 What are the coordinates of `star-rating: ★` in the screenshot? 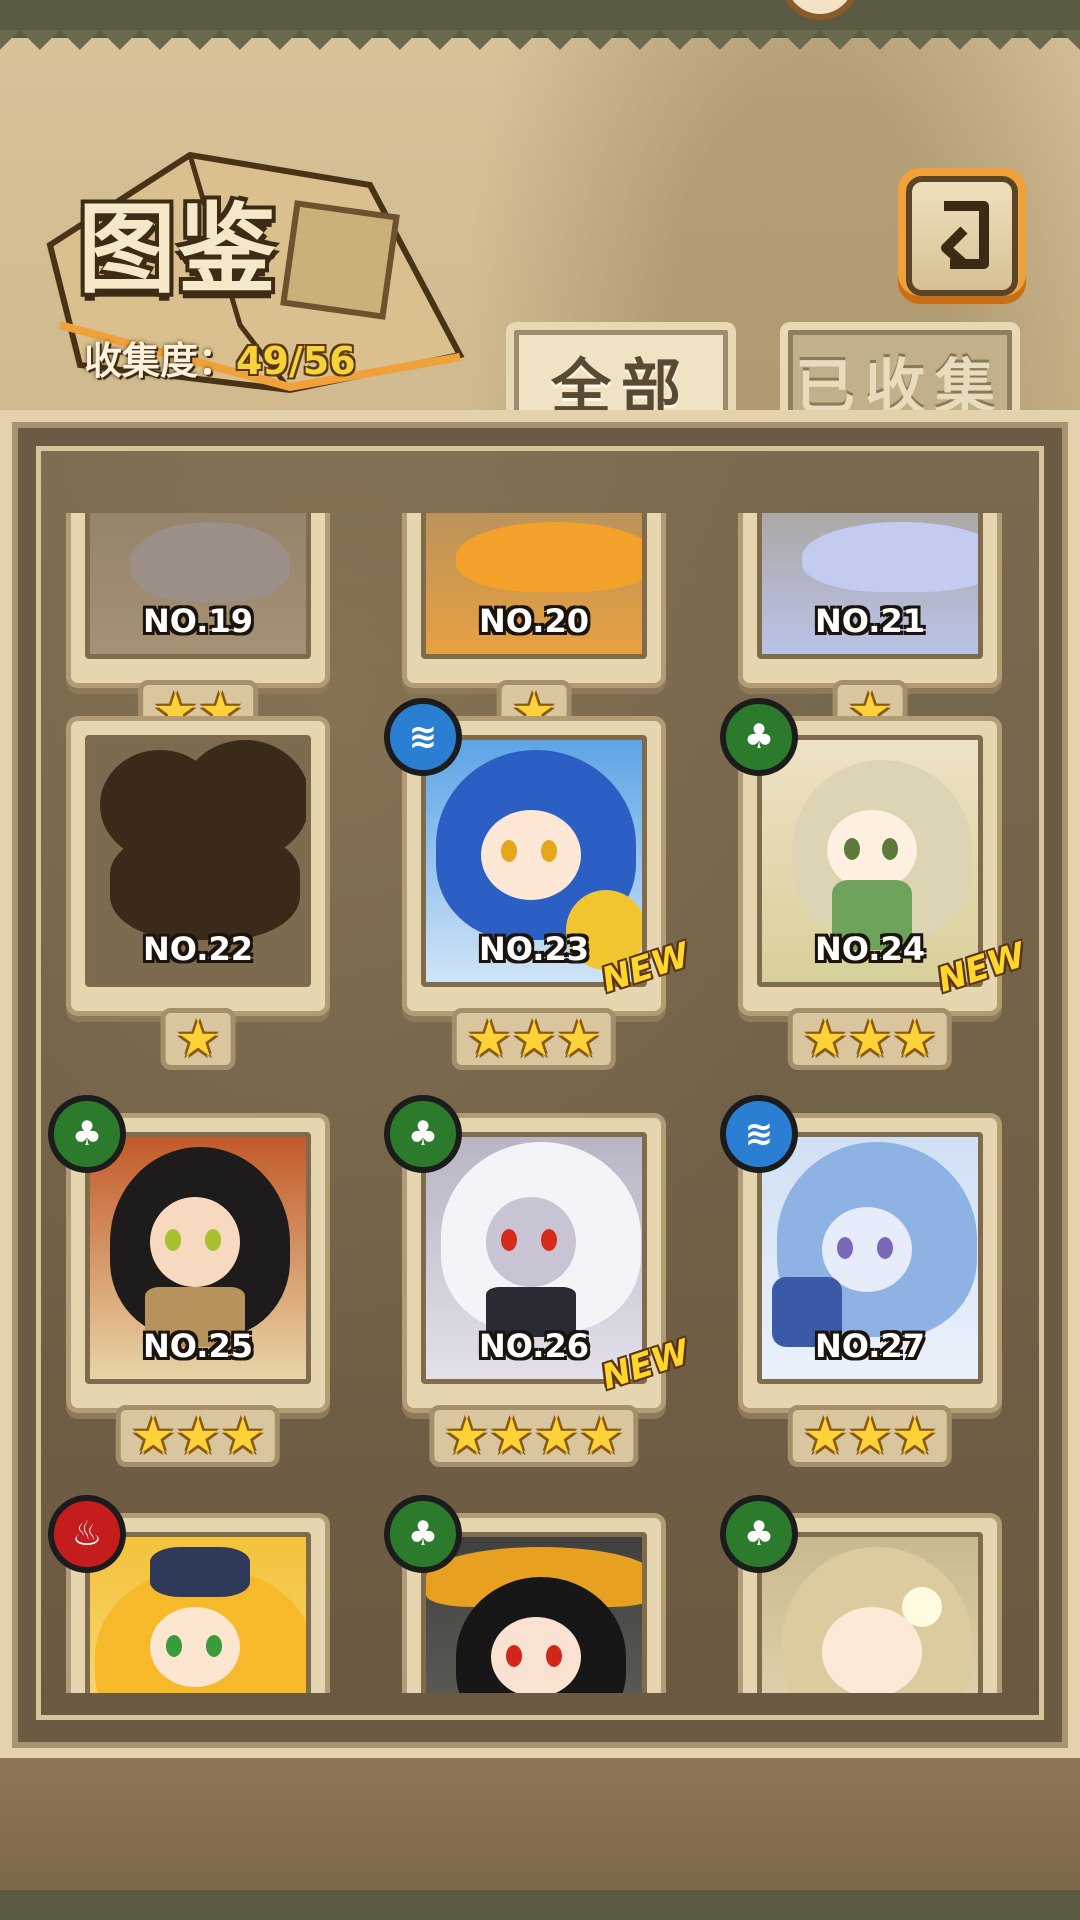 It's located at (198, 1039).